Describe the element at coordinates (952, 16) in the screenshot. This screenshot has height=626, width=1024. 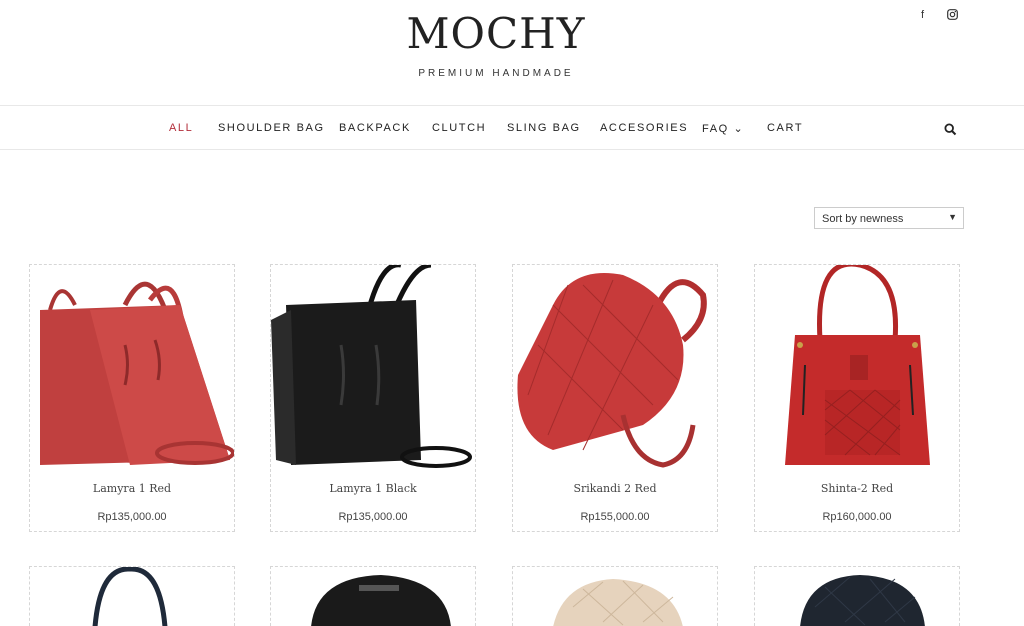
I see `instagram-icon` at that location.